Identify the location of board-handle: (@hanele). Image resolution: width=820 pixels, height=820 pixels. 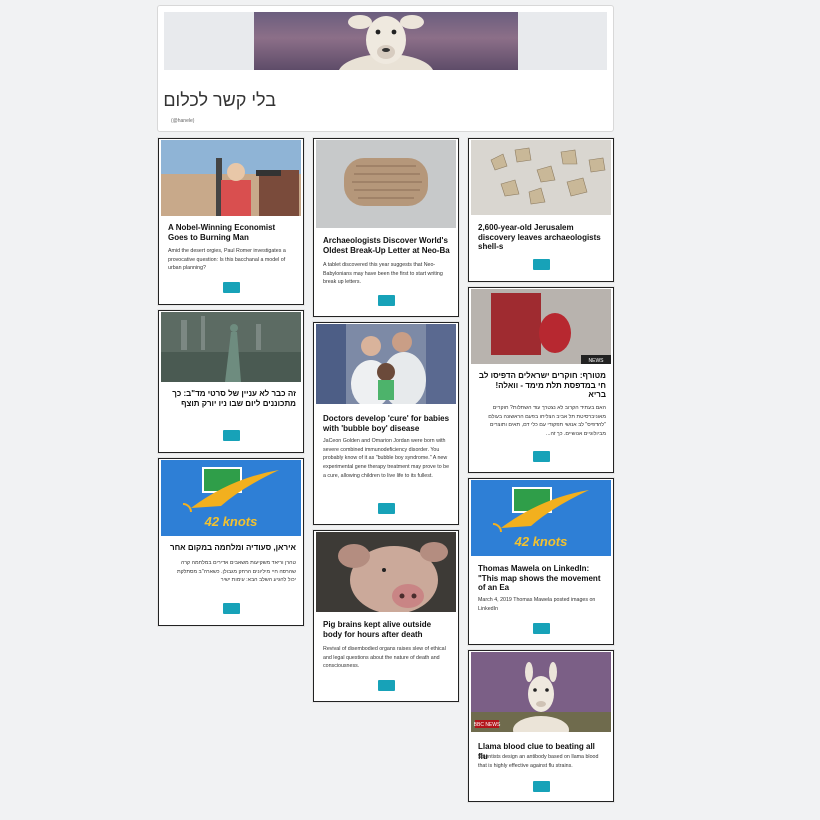
(183, 121).